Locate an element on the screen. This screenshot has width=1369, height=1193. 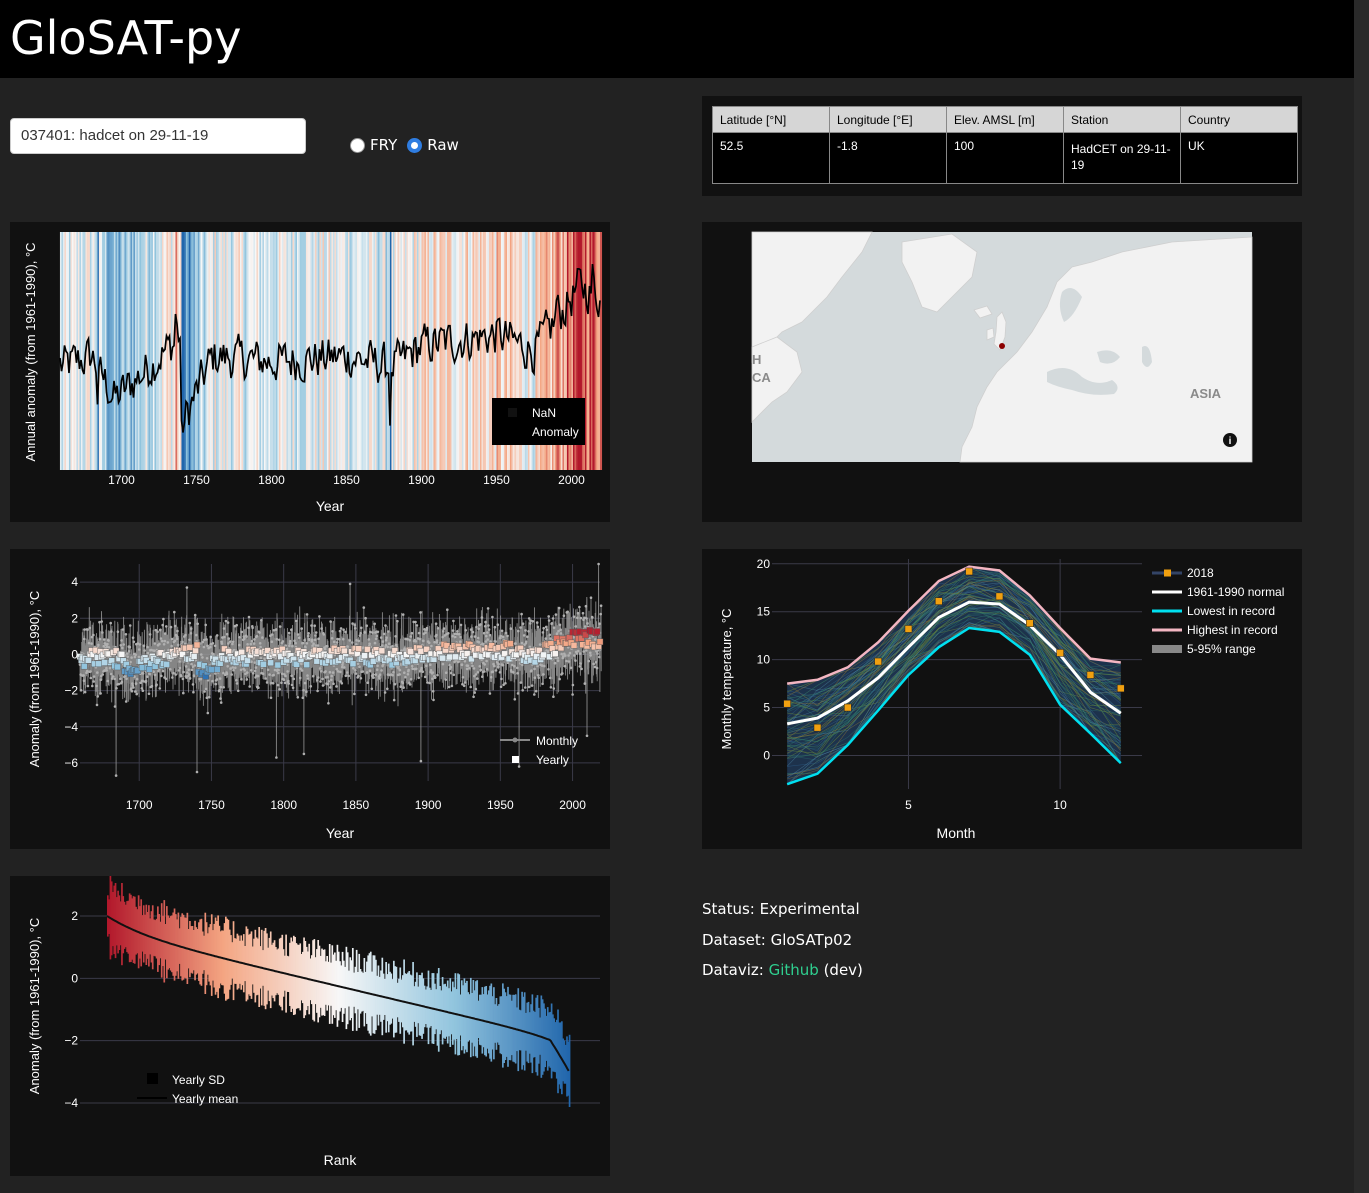
radio-raw-circle is located at coordinates (415, 145).